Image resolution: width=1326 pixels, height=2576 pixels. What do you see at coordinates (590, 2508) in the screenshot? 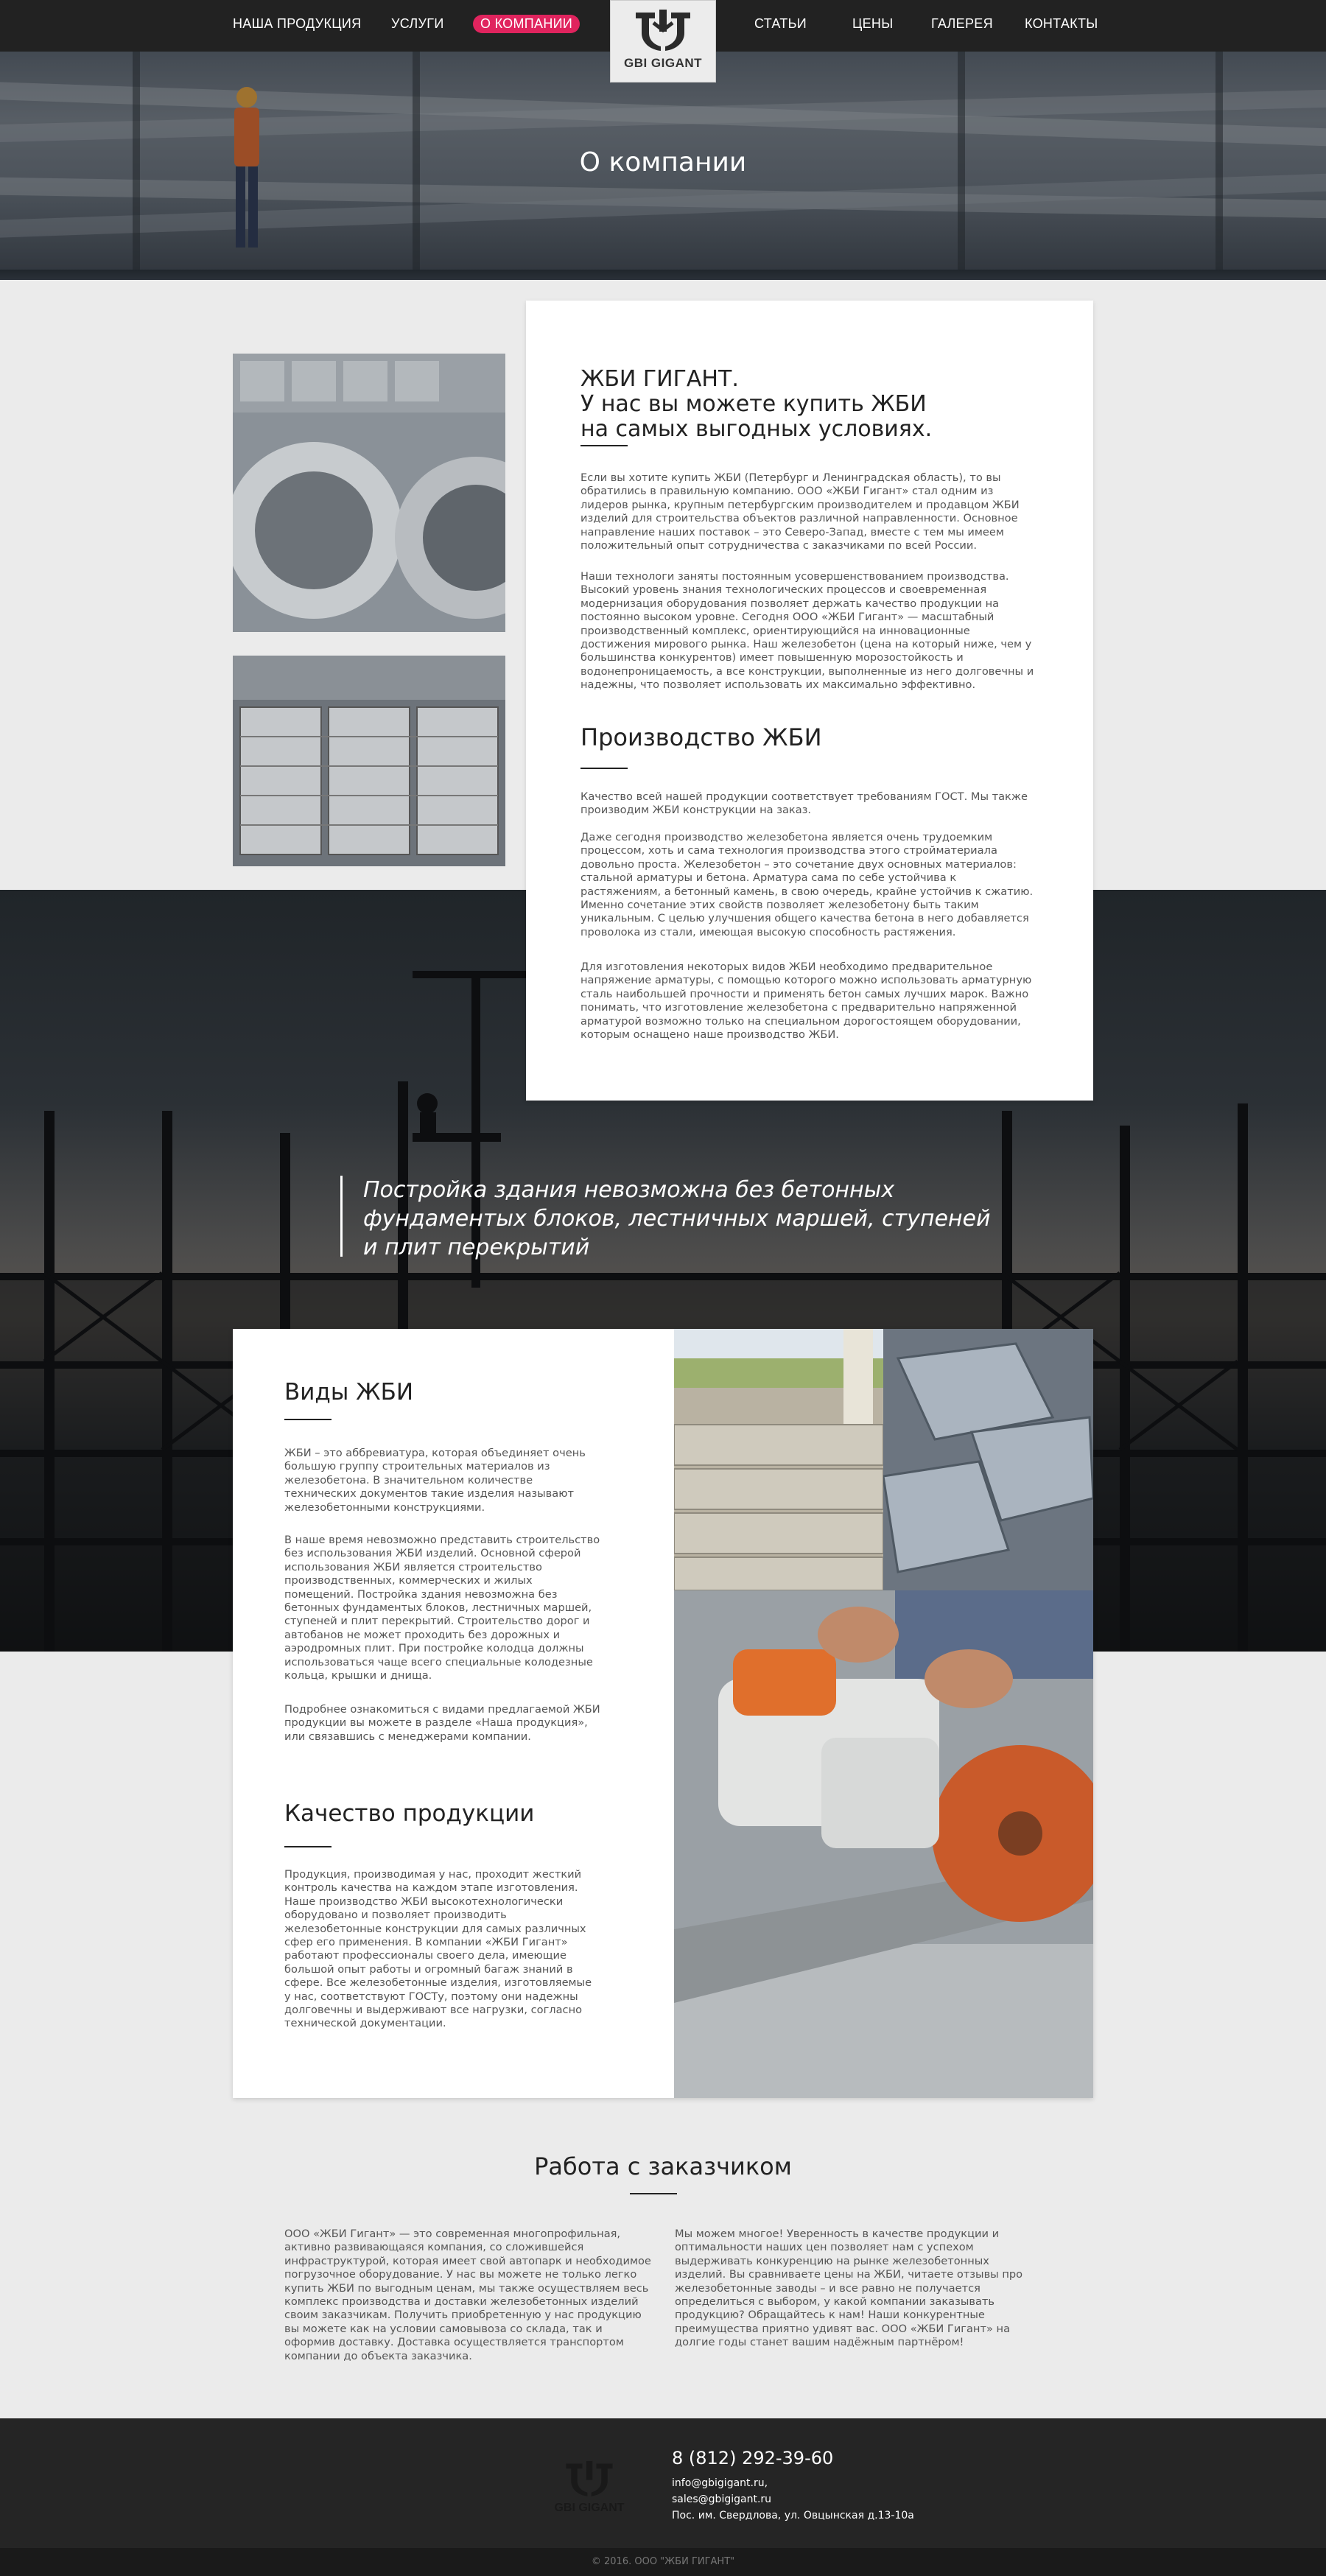
I see `footer-logo-text: GBI GIGANT` at bounding box center [590, 2508].